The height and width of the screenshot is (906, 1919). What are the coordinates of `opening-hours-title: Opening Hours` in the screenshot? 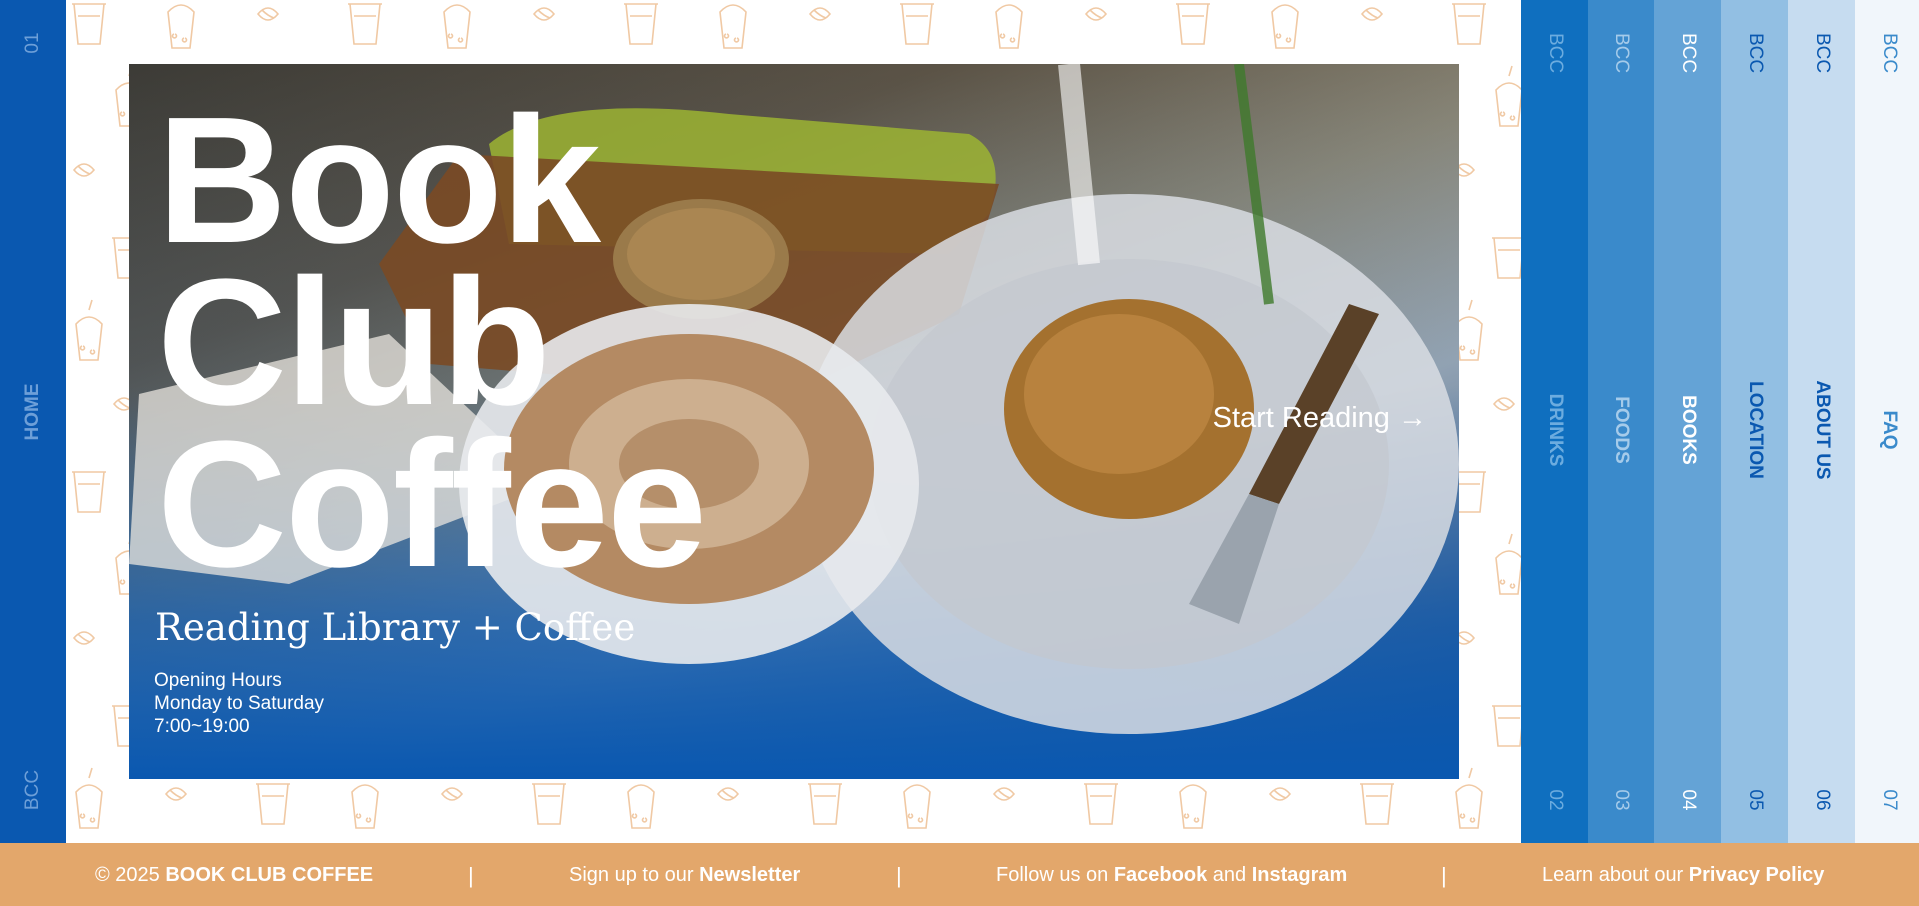 It's located at (218, 680).